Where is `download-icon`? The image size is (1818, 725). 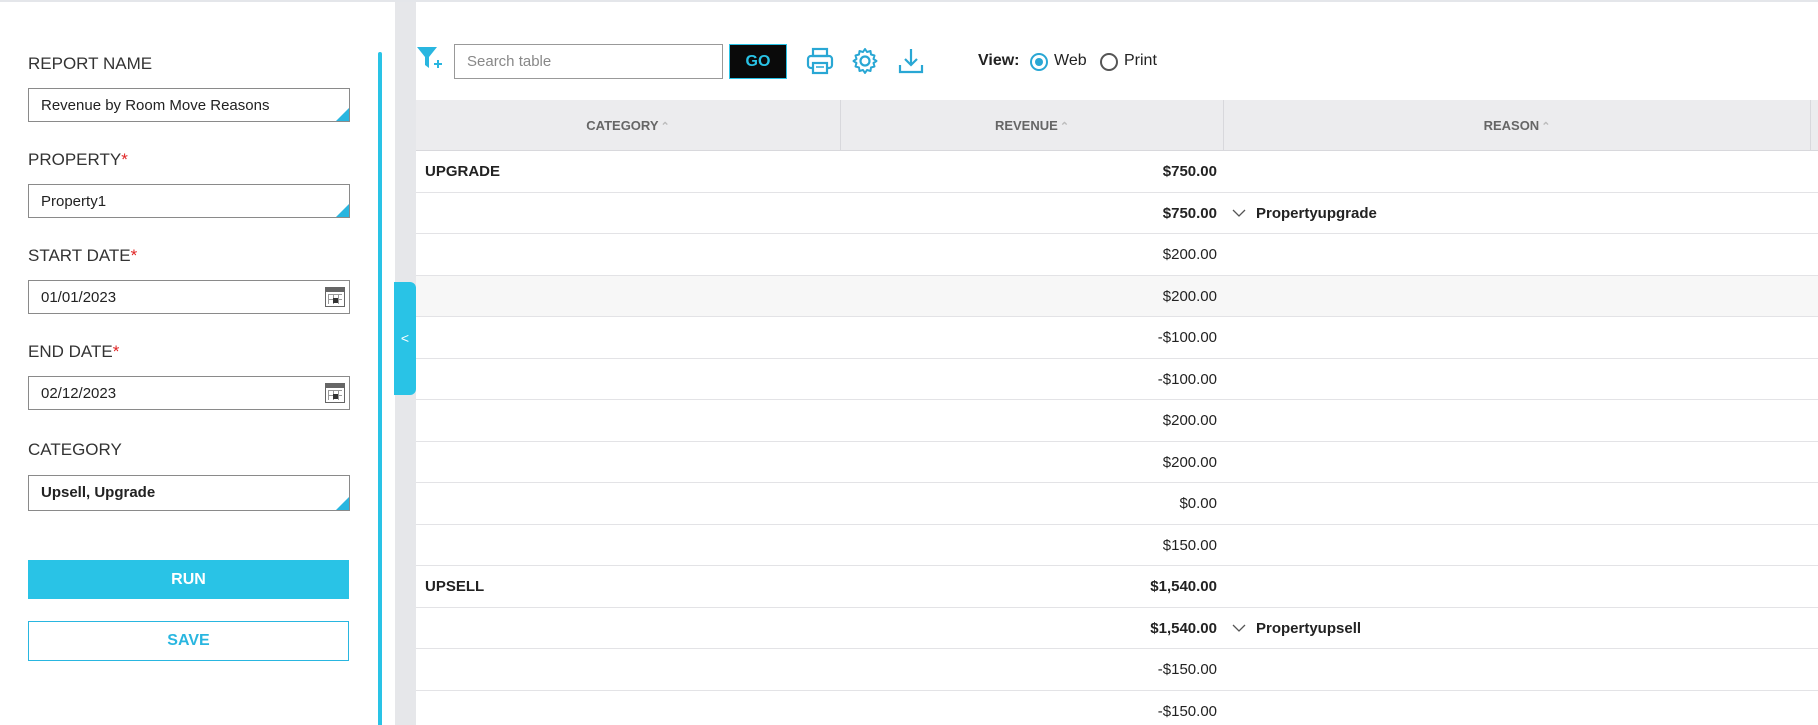 download-icon is located at coordinates (911, 61).